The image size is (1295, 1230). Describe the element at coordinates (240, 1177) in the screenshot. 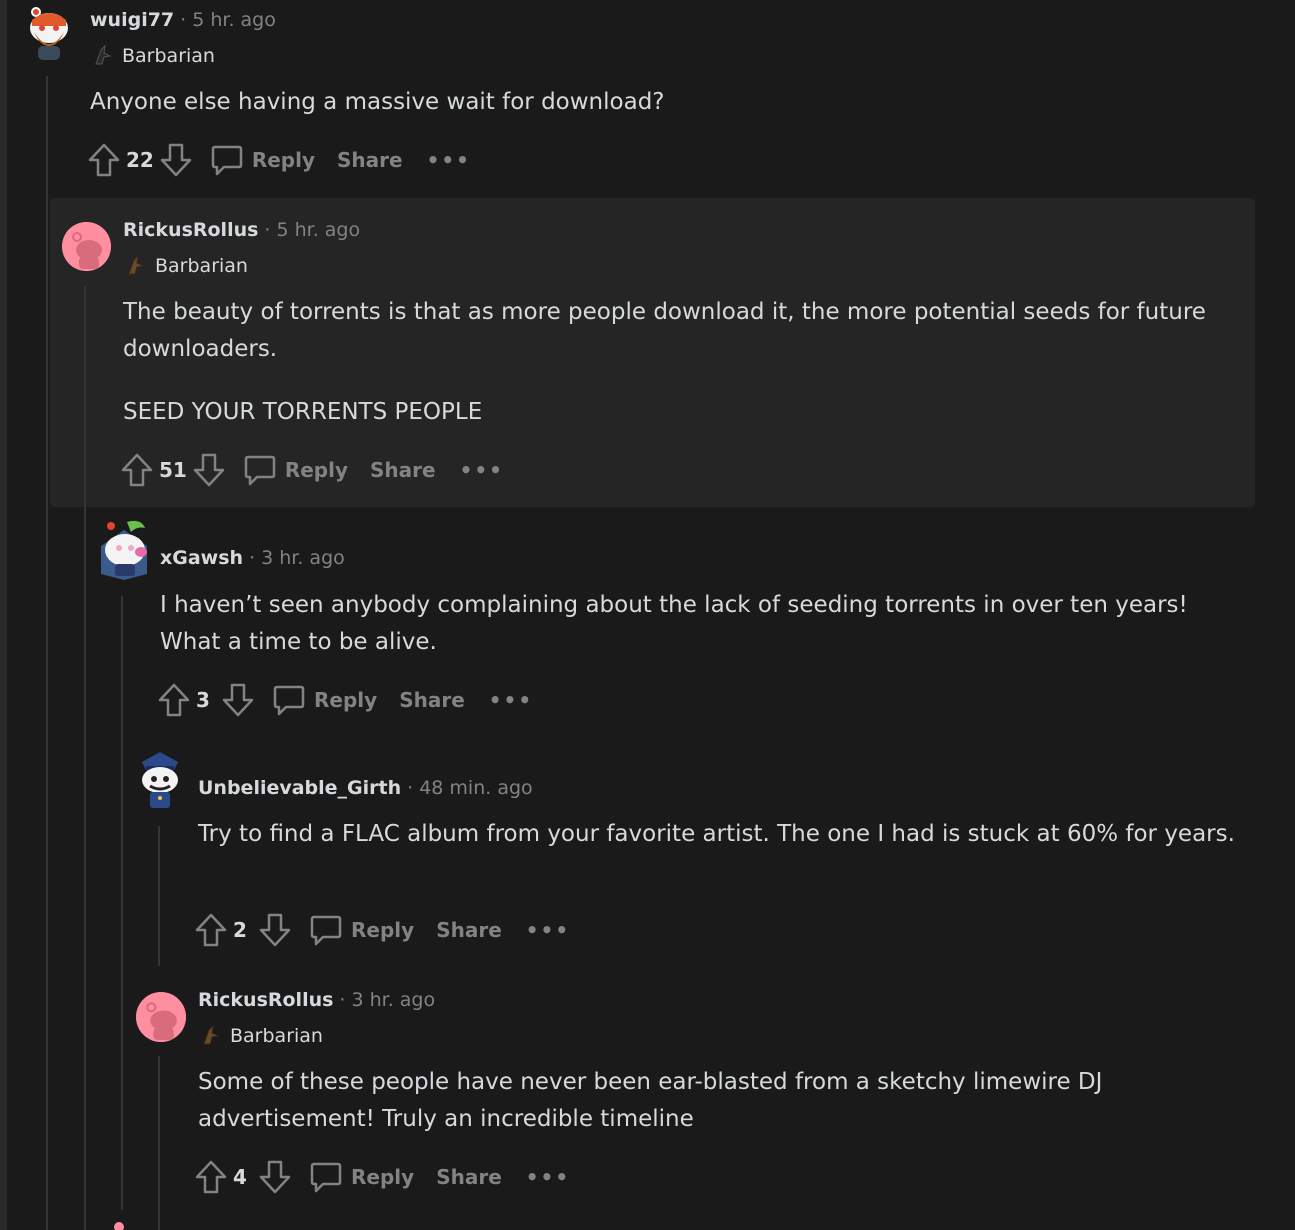

I see `vote-score: 4` at that location.